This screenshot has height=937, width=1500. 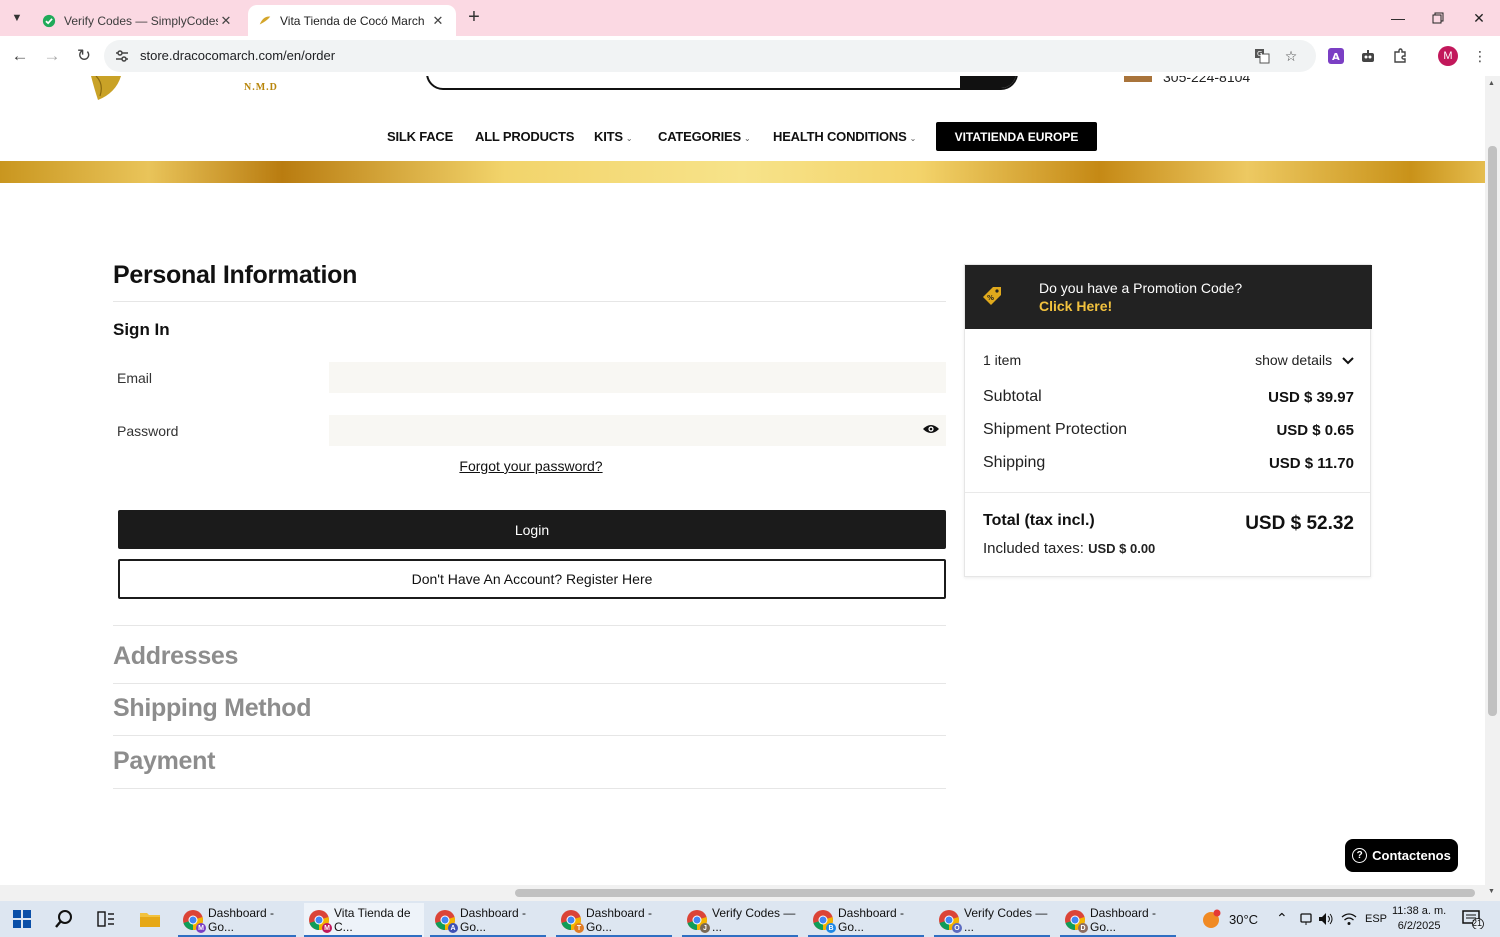 I want to click on personal-information-title: Personal Information, so click(x=235, y=275).